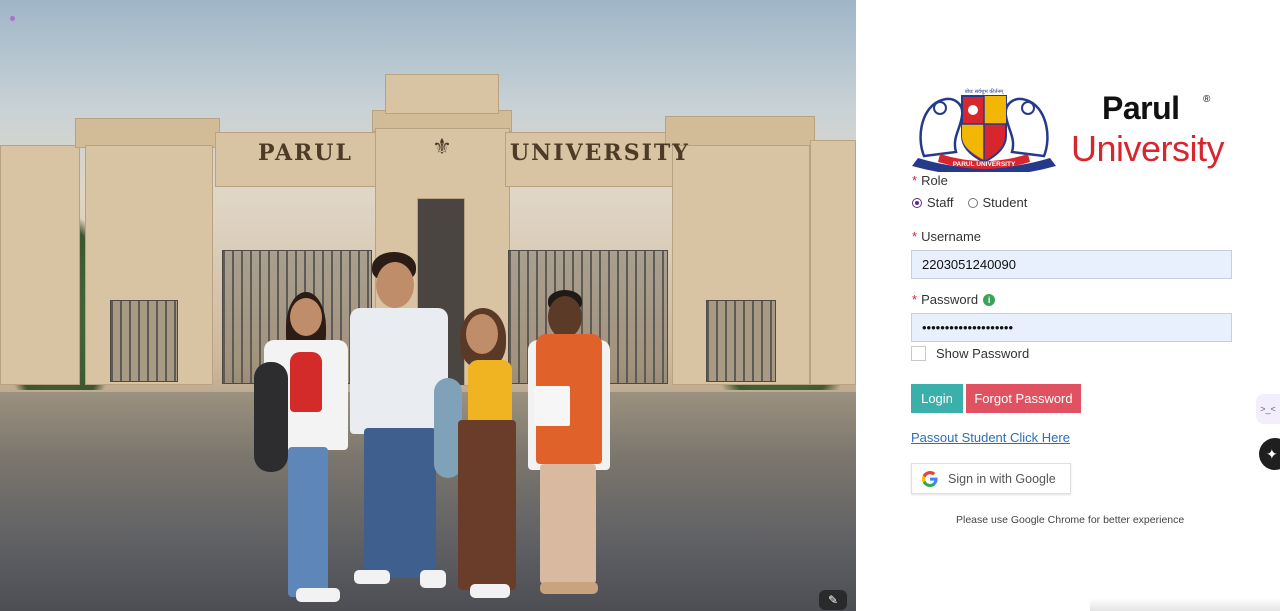 The width and height of the screenshot is (1280, 611). I want to click on gate-wing-left, so click(40, 265).